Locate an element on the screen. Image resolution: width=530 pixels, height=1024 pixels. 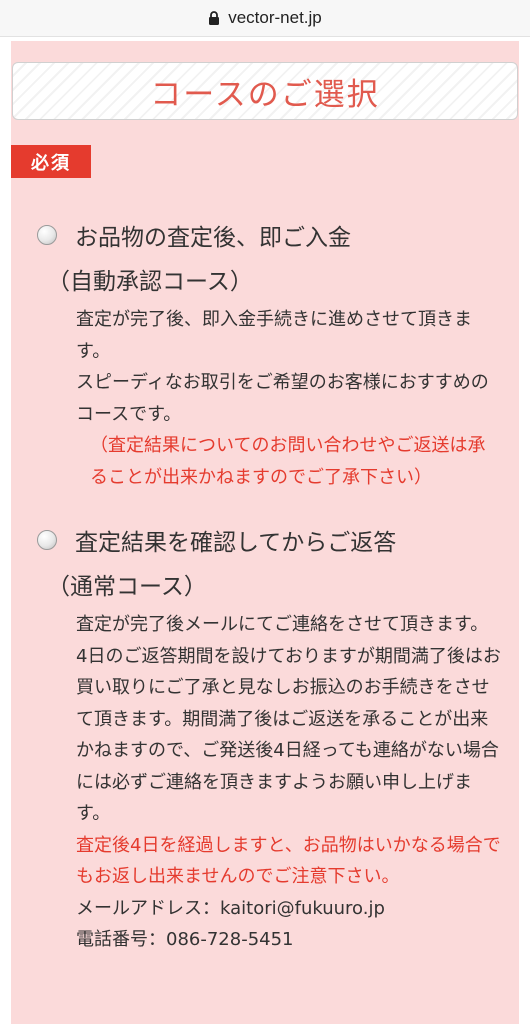
contact-email: メールアドレス：kaitori@fukuuro.jp is located at coordinates (230, 908).